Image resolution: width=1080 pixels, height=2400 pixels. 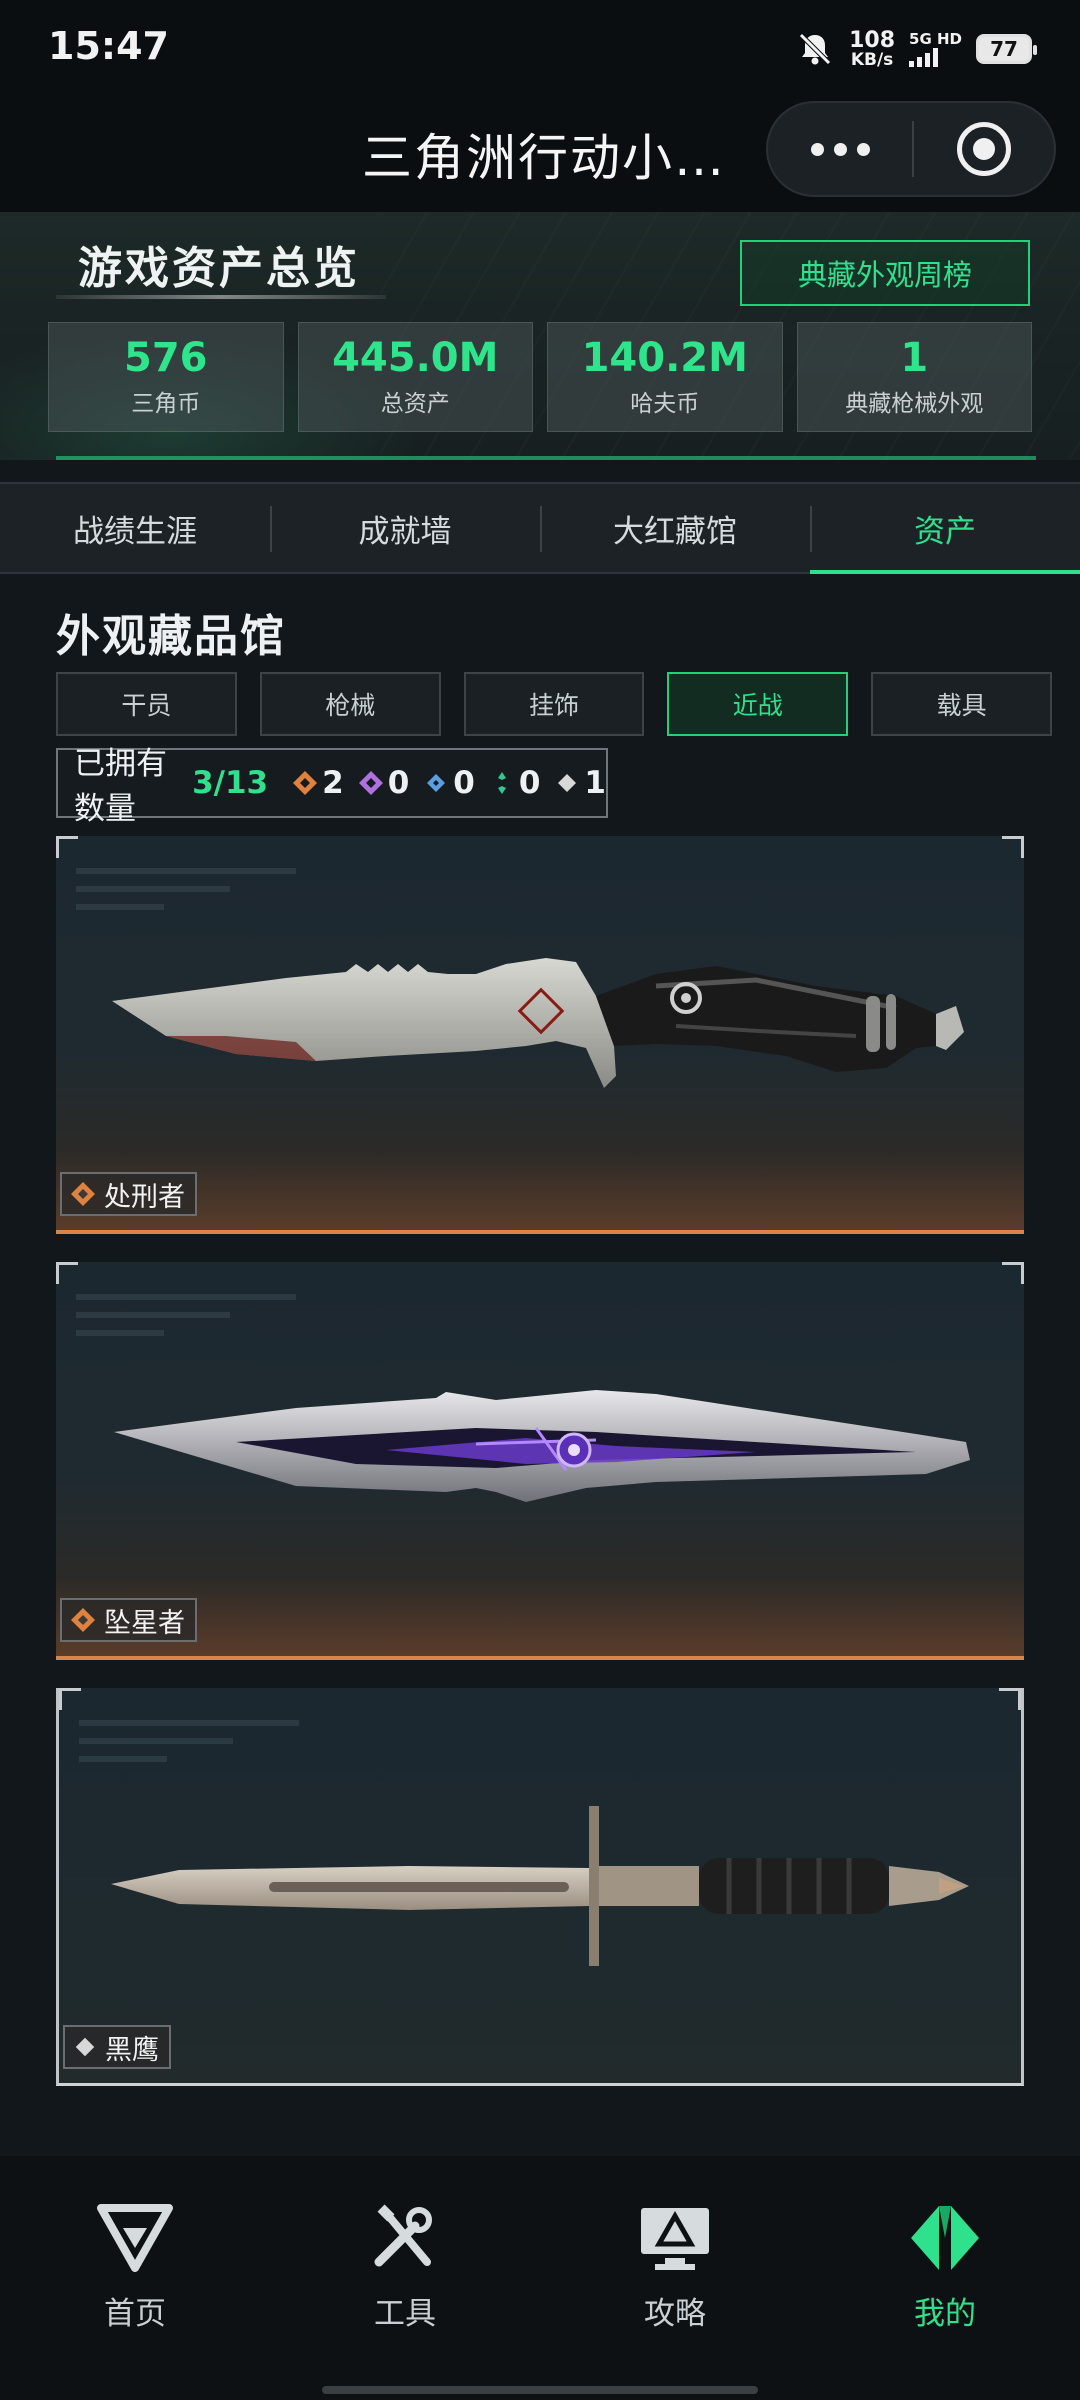 I want to click on battery-level: 77, so click(x=1004, y=49).